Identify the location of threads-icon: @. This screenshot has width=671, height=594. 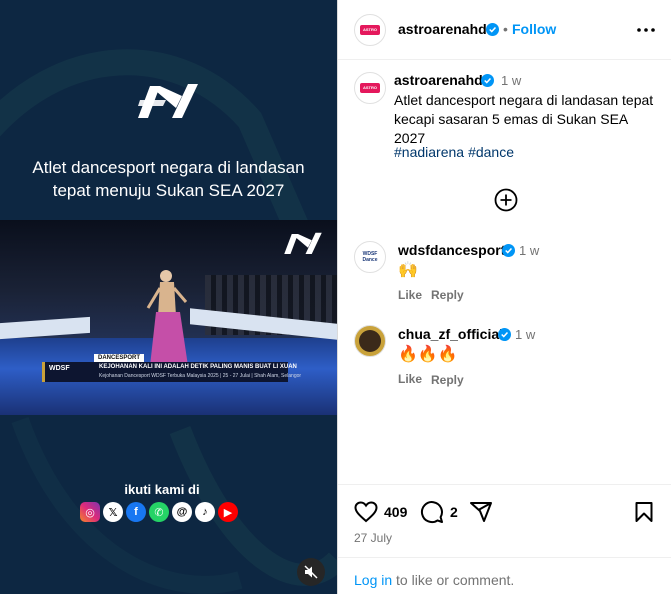
(182, 512).